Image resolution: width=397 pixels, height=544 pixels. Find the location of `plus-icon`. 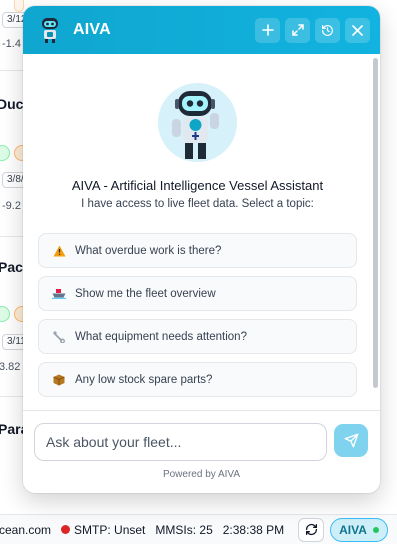

plus-icon is located at coordinates (267, 30).